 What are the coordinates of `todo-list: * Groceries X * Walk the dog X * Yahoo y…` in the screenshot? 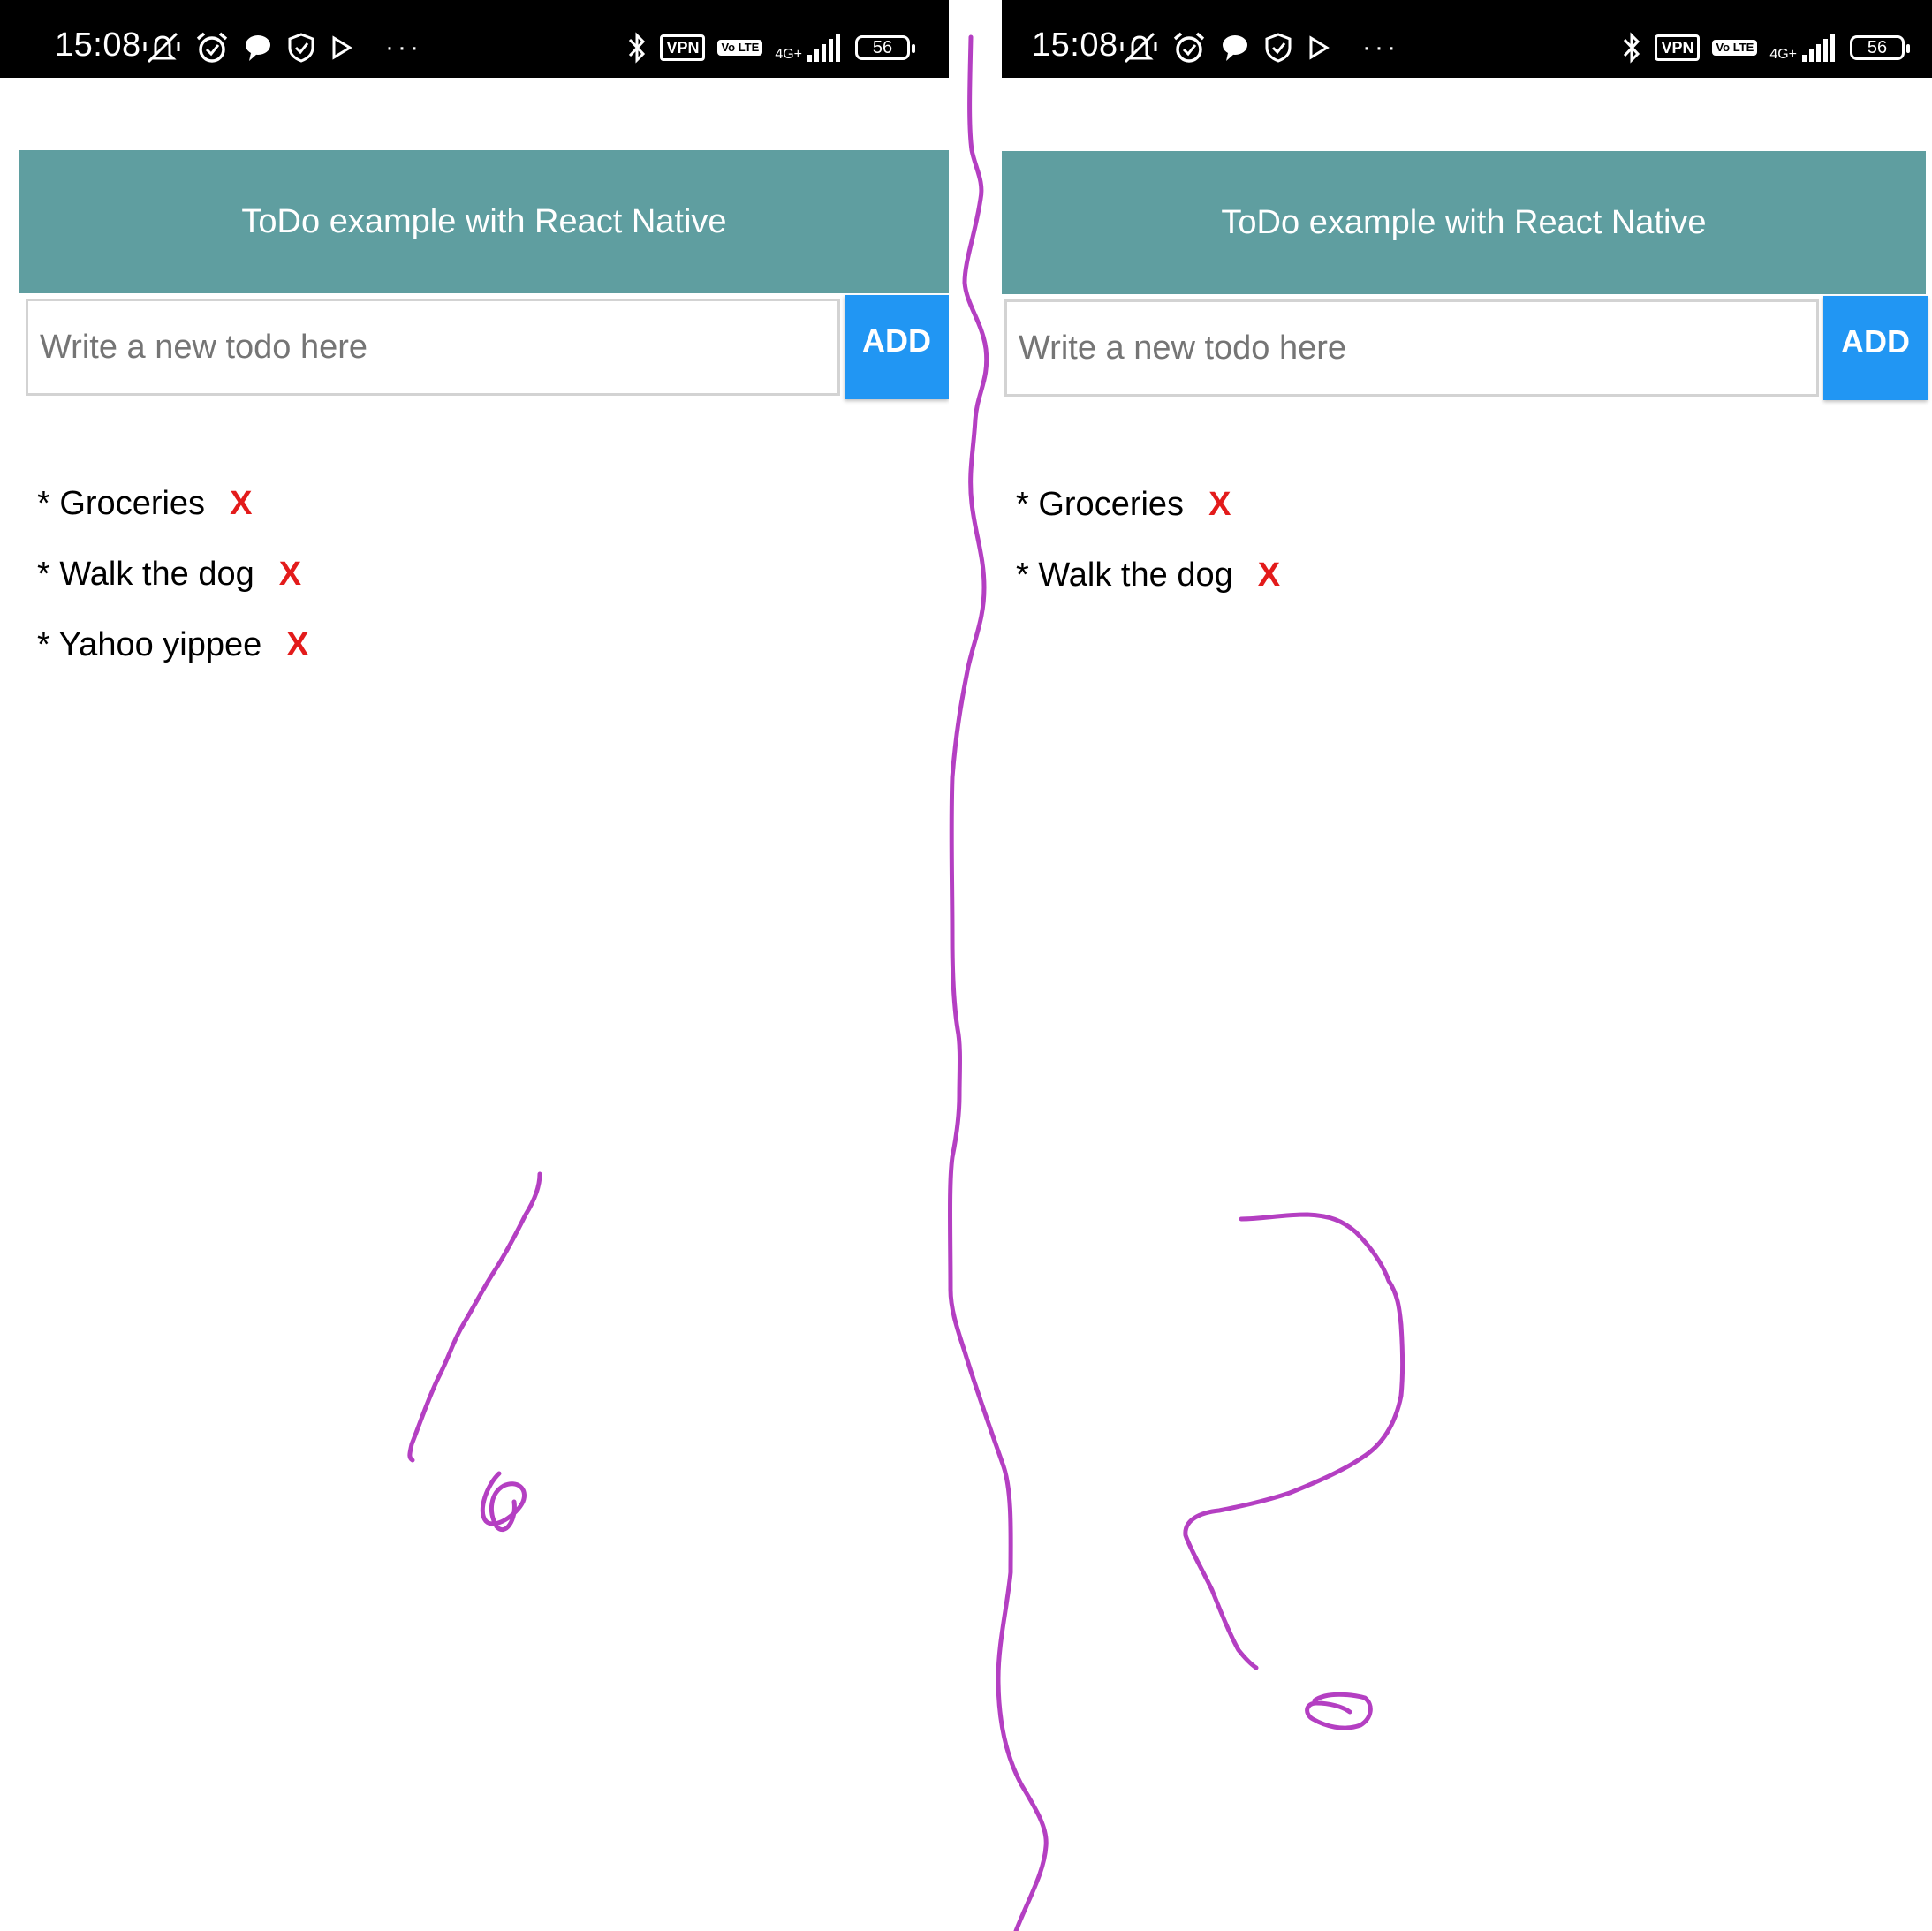 It's located at (173, 574).